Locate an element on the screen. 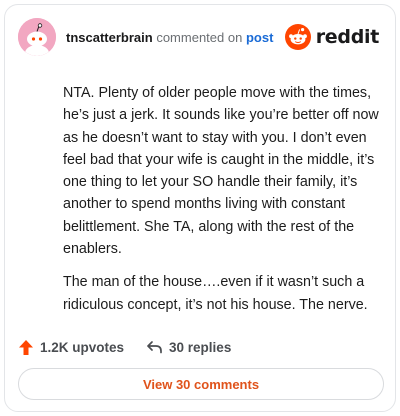 The image size is (400, 416). commented-label: commented on is located at coordinates (199, 37).